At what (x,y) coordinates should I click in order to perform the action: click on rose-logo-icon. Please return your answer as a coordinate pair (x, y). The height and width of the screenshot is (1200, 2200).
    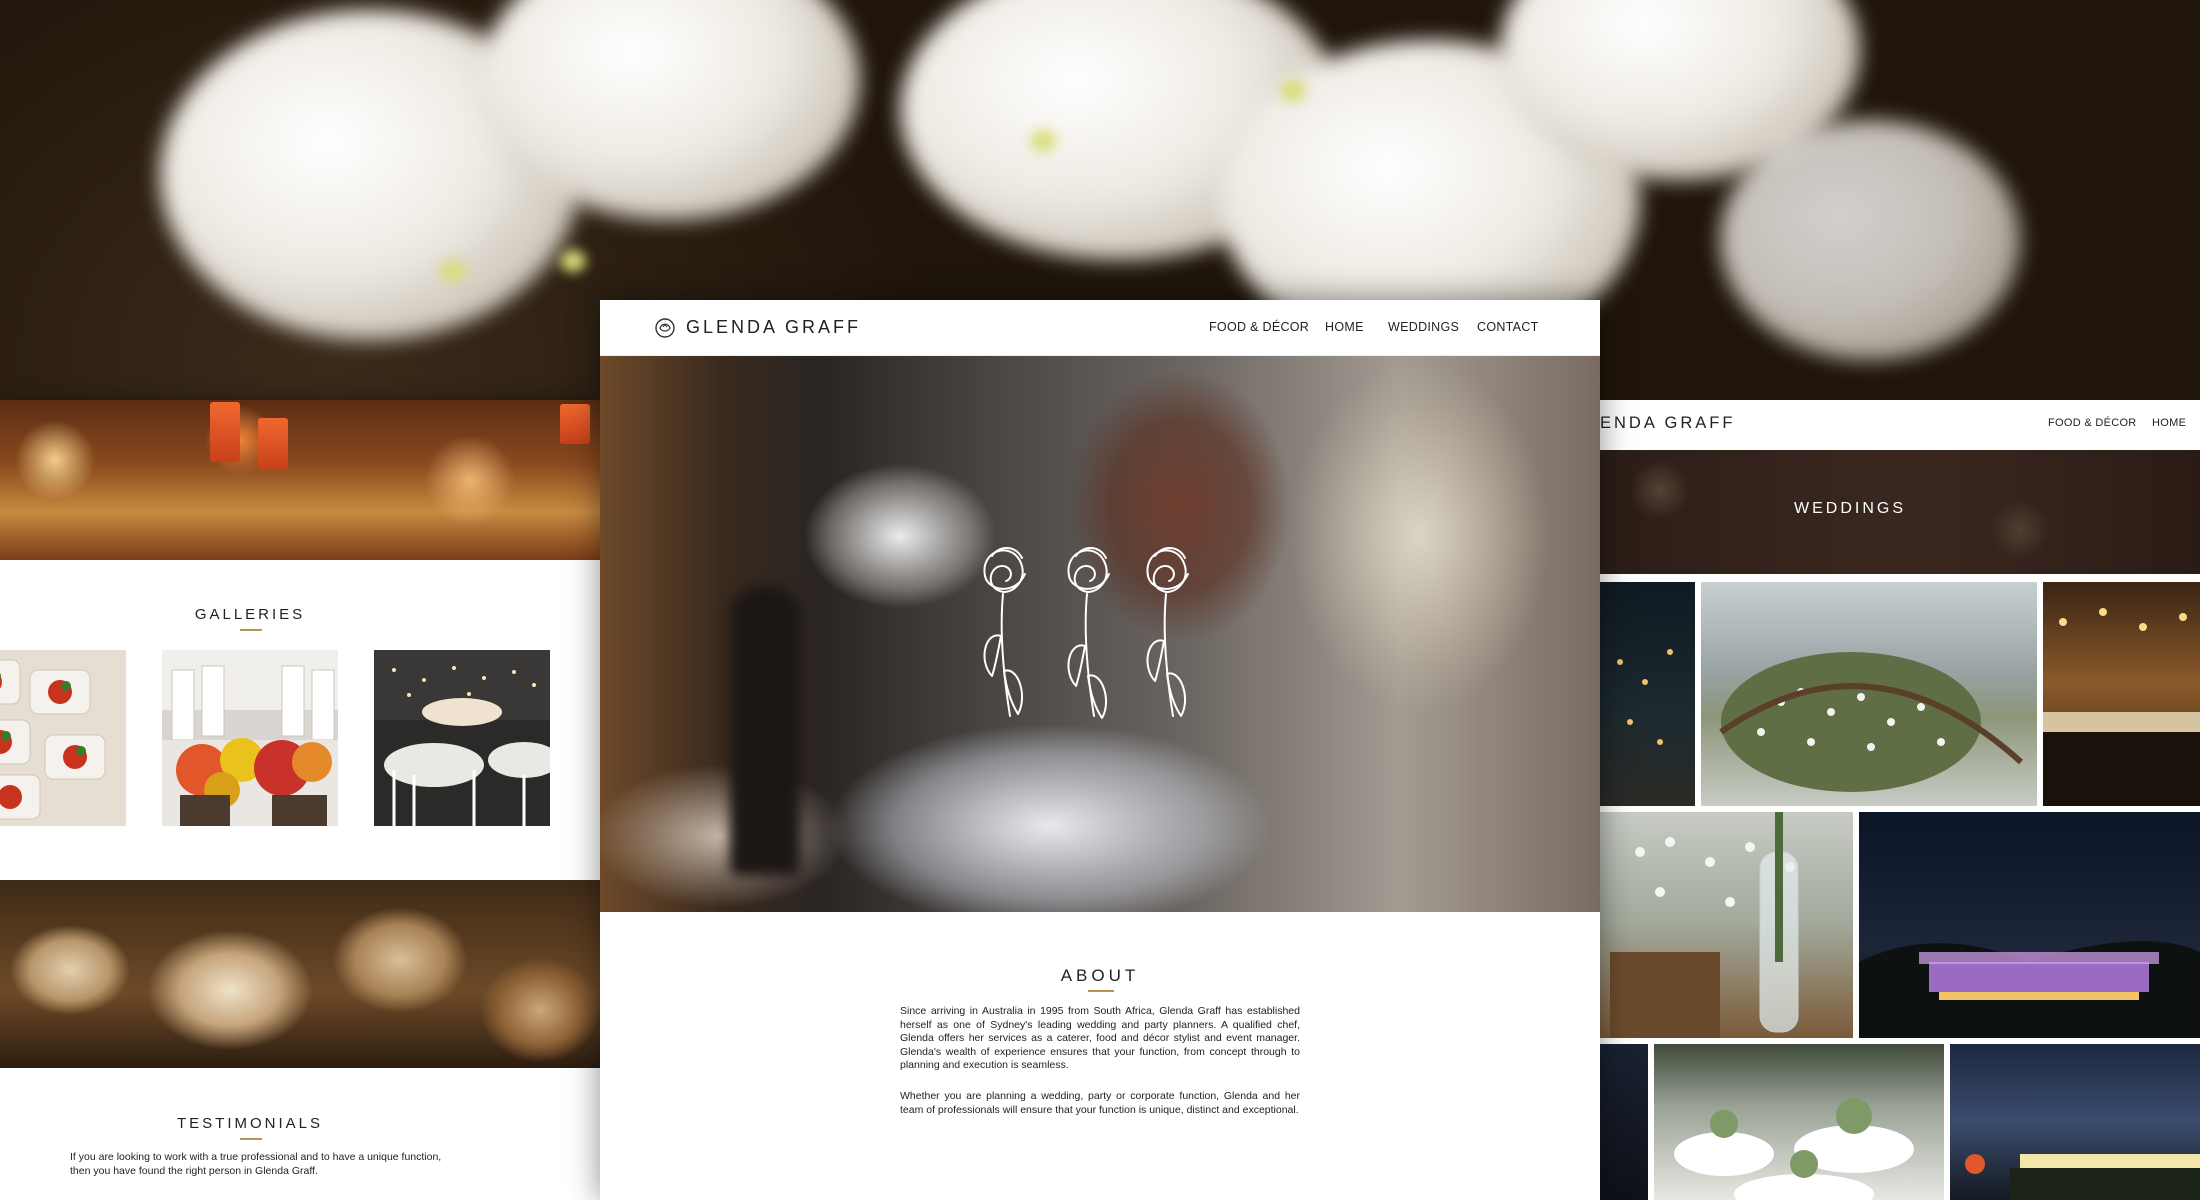
    Looking at the image, I should click on (665, 328).